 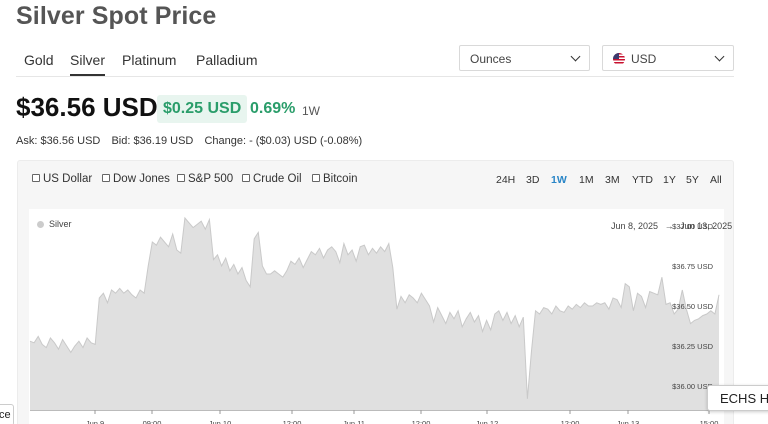 I want to click on tab-gold: Gold, so click(x=39, y=63).